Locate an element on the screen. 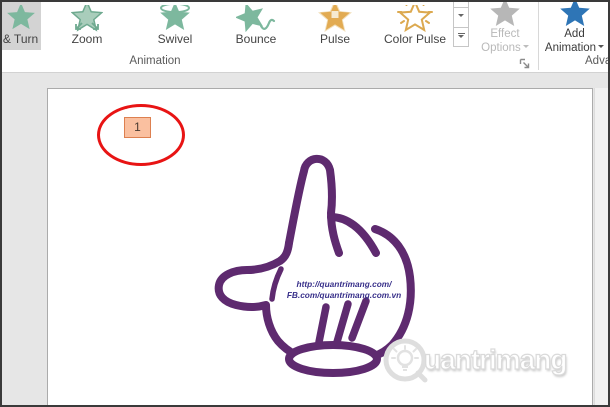 This screenshot has height=407, width=610. animation-gallery-item-label: Pulse is located at coordinates (335, 39).